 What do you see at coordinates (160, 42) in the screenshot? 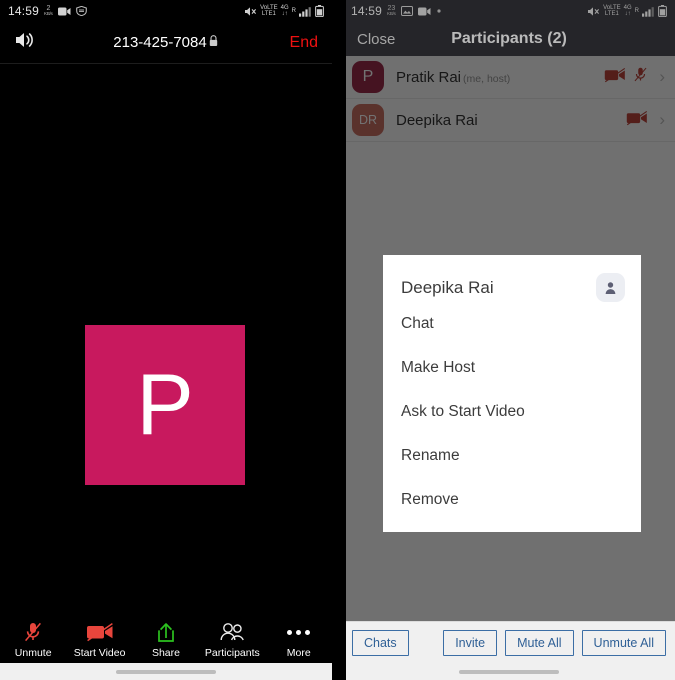
I see `phone-number: 213-425-7084` at bounding box center [160, 42].